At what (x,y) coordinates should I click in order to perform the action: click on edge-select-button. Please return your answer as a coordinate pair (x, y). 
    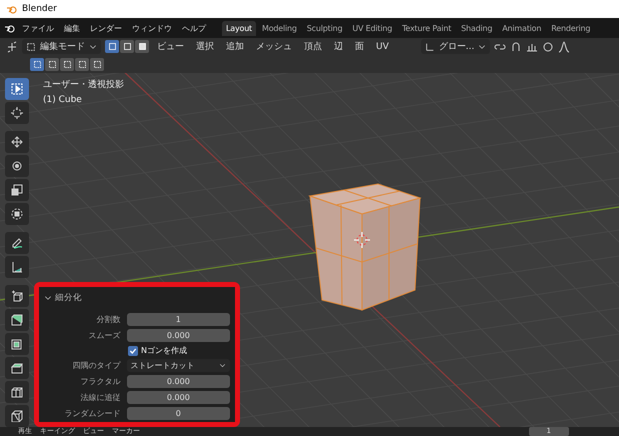
    Looking at the image, I should click on (127, 46).